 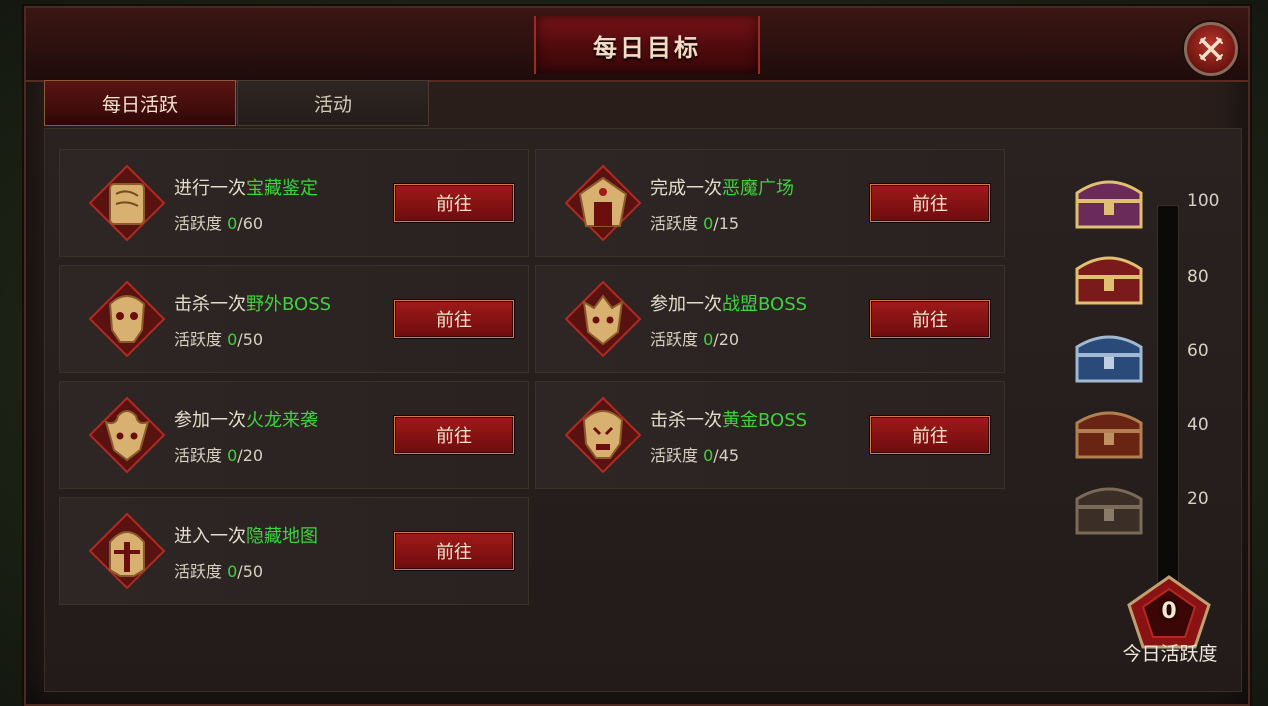 What do you see at coordinates (1109, 431) in the screenshot?
I see `red-chest-icon` at bounding box center [1109, 431].